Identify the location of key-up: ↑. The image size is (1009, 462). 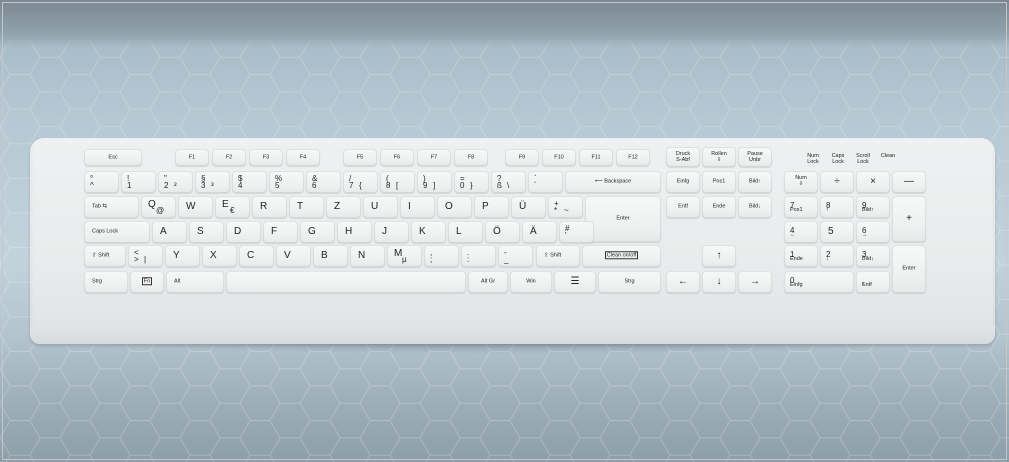
(719, 256).